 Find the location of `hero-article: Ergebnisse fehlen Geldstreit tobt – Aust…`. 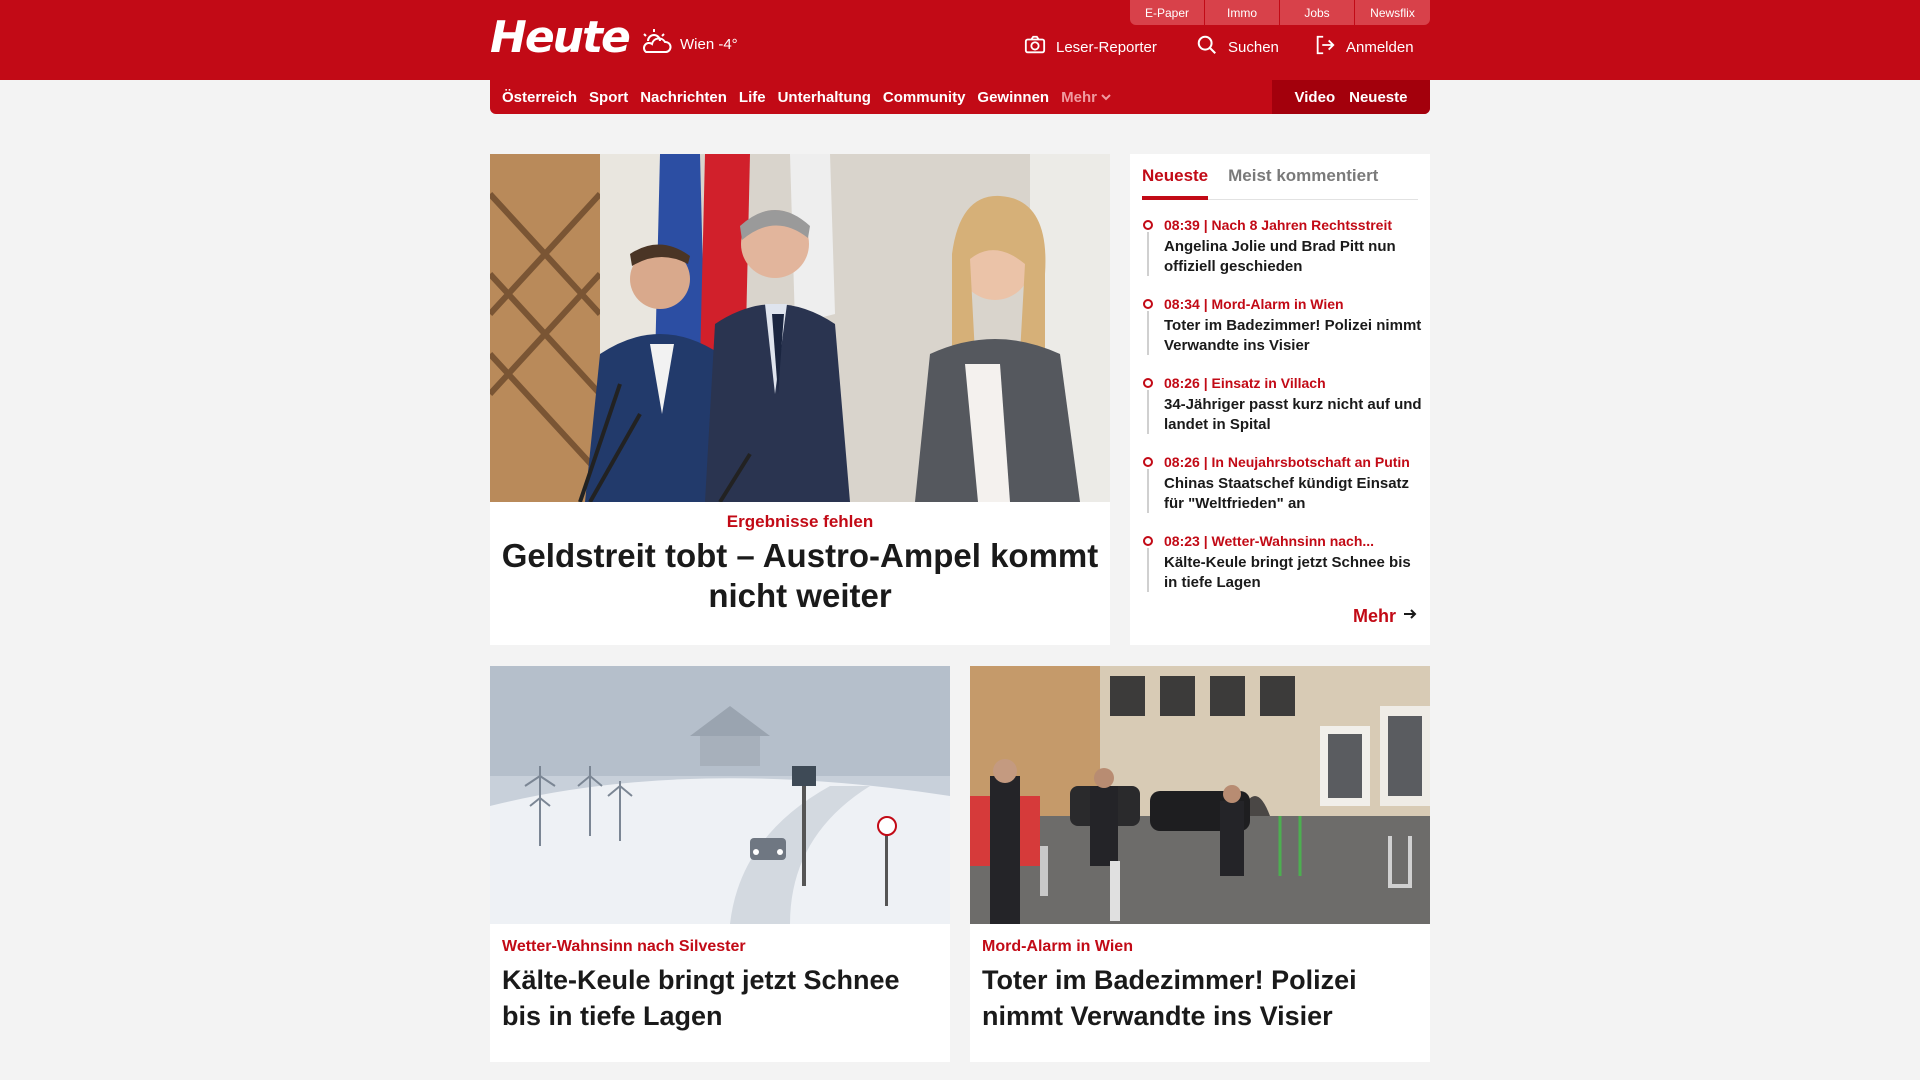

hero-article: Ergebnisse fehlen Geldstreit tobt – Aust… is located at coordinates (800, 399).